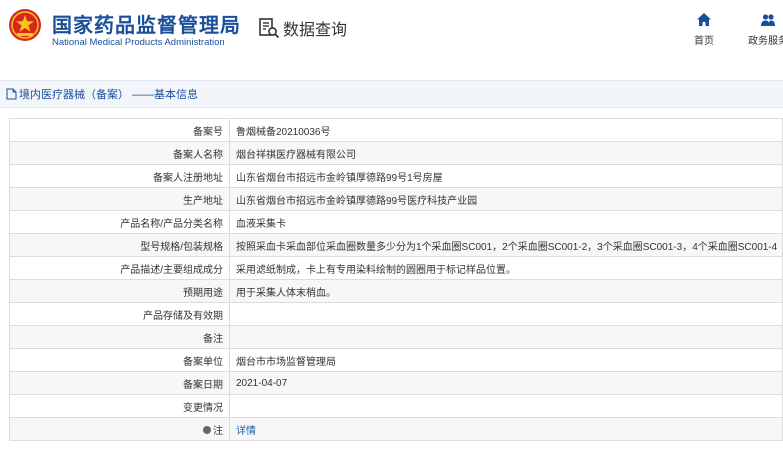  I want to click on row-label: 备案日期, so click(119, 383).